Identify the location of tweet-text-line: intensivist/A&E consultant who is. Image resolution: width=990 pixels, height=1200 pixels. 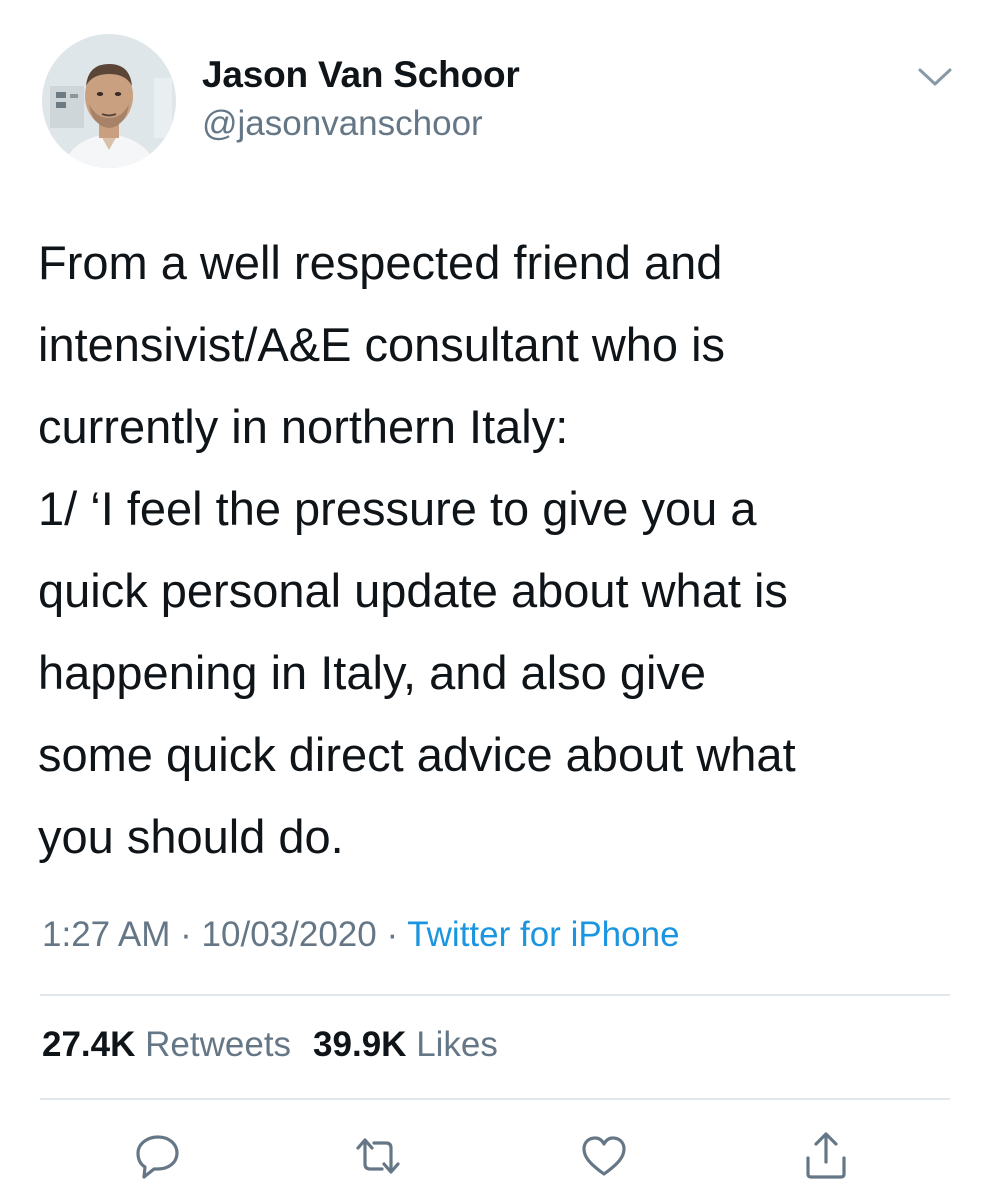
(382, 344).